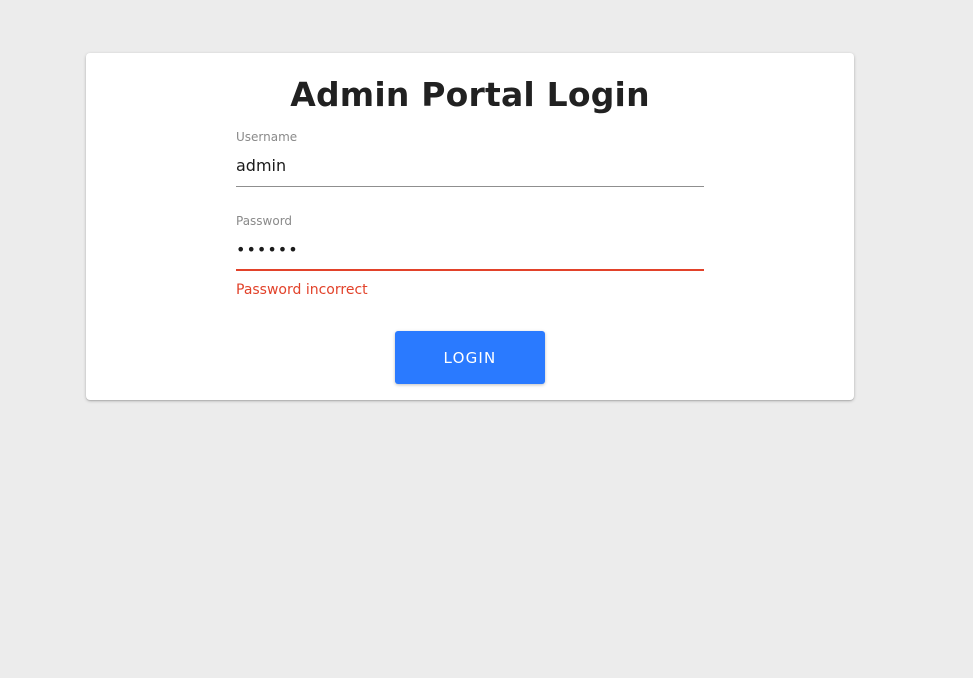  Describe the element at coordinates (302, 290) in the screenshot. I see `password-error-message: Password incorrect` at that location.